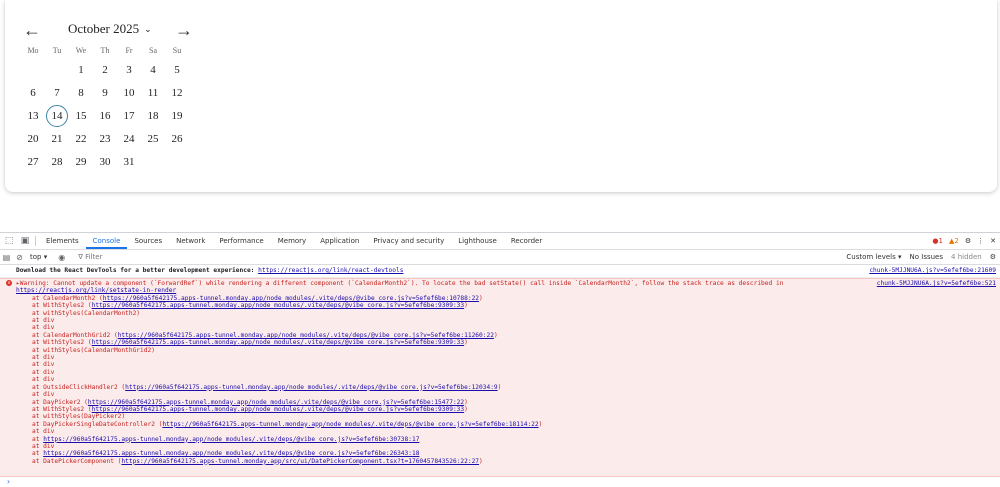 The image size is (1000, 487). Describe the element at coordinates (936, 283) in the screenshot. I see `warning-source-link: chunk-5MJJNU6A.js?v=5efef6be:521` at that location.